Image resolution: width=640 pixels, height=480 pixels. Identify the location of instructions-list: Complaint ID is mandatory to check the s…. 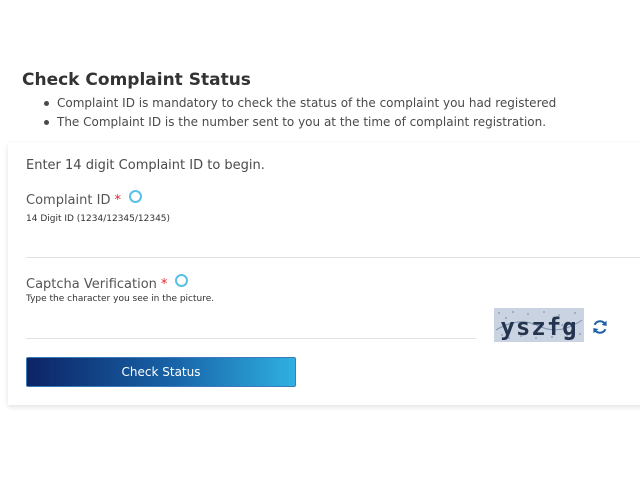
(300, 113).